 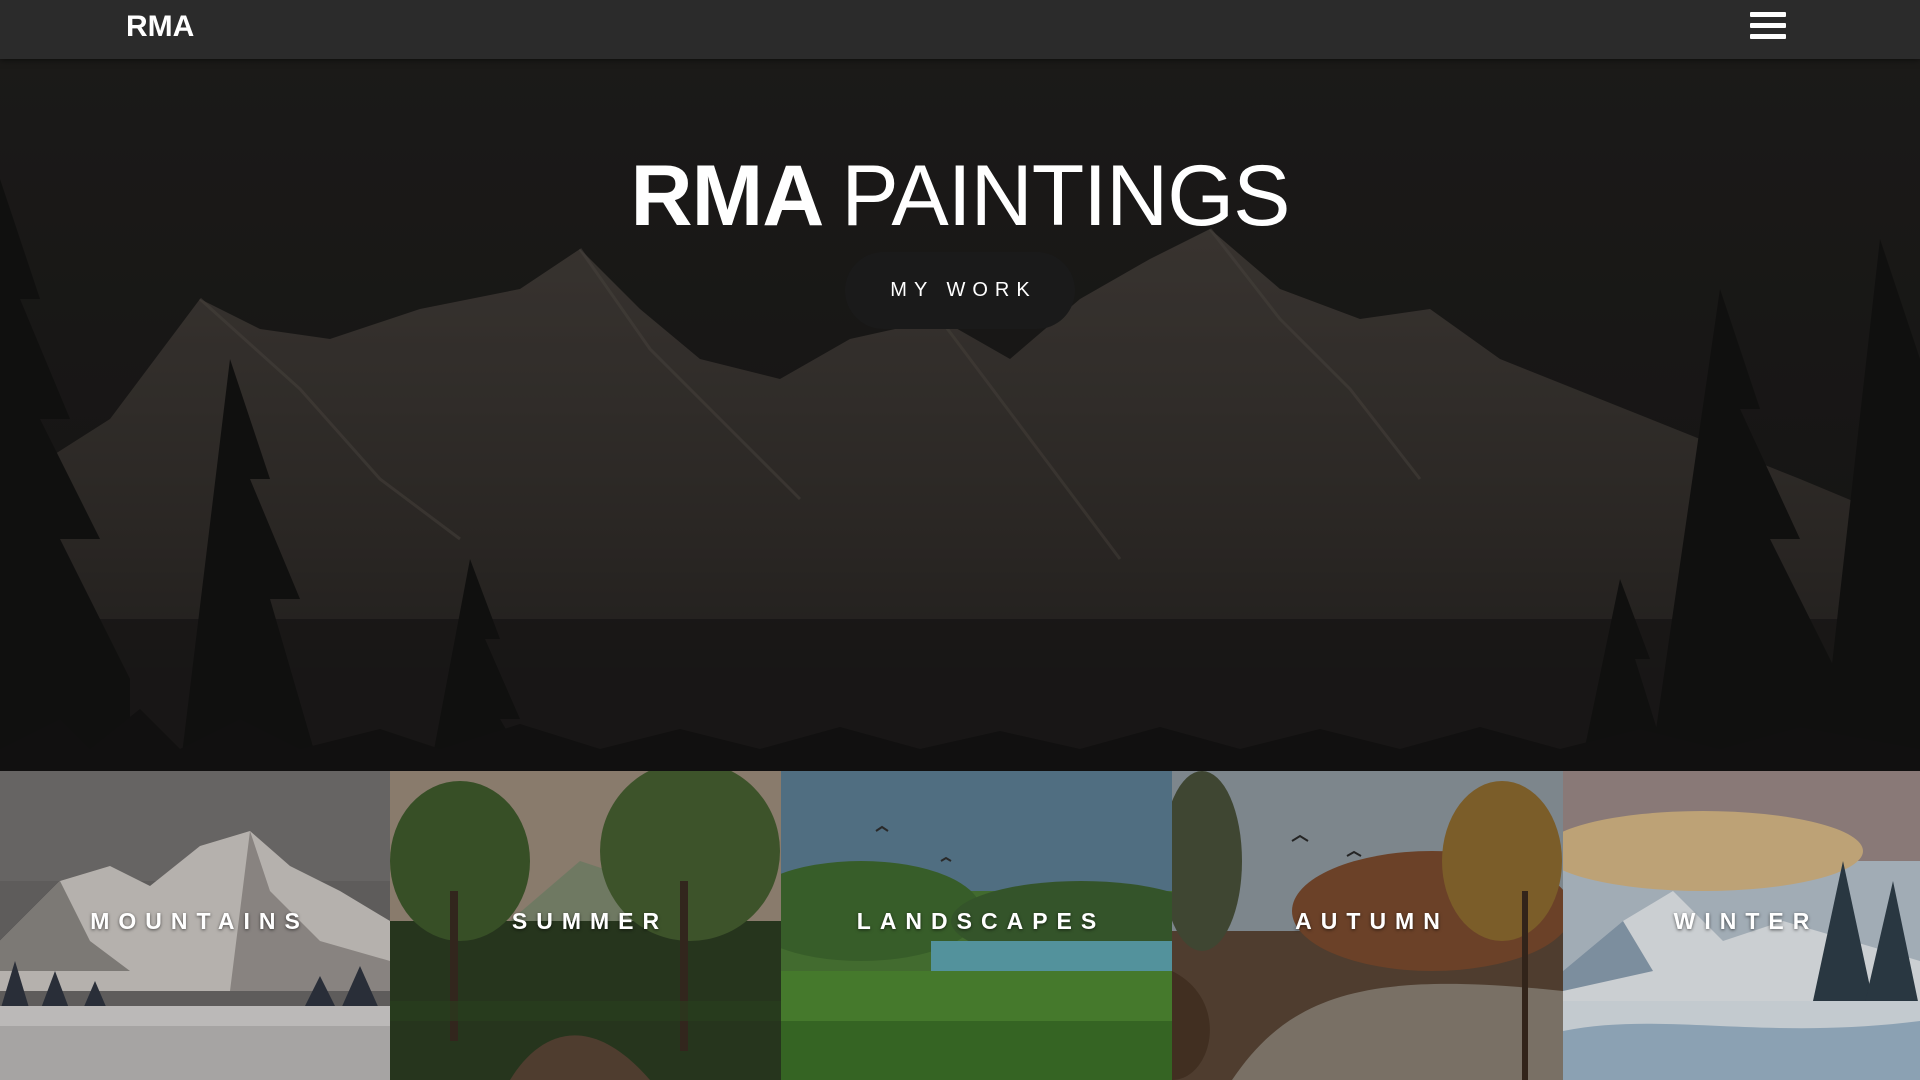 I want to click on category-tile-winter: WINTER, so click(x=1741, y=925).